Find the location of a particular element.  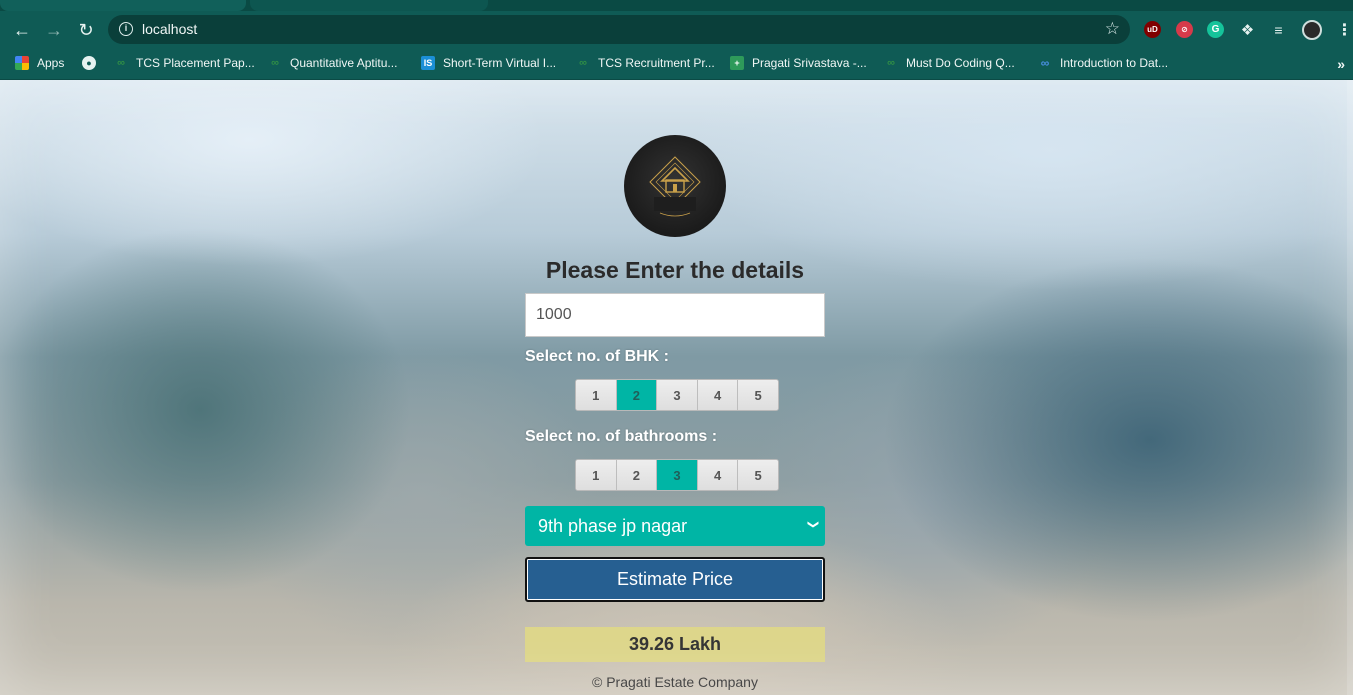

bookmarks-overflow-icon: » is located at coordinates (1341, 64).